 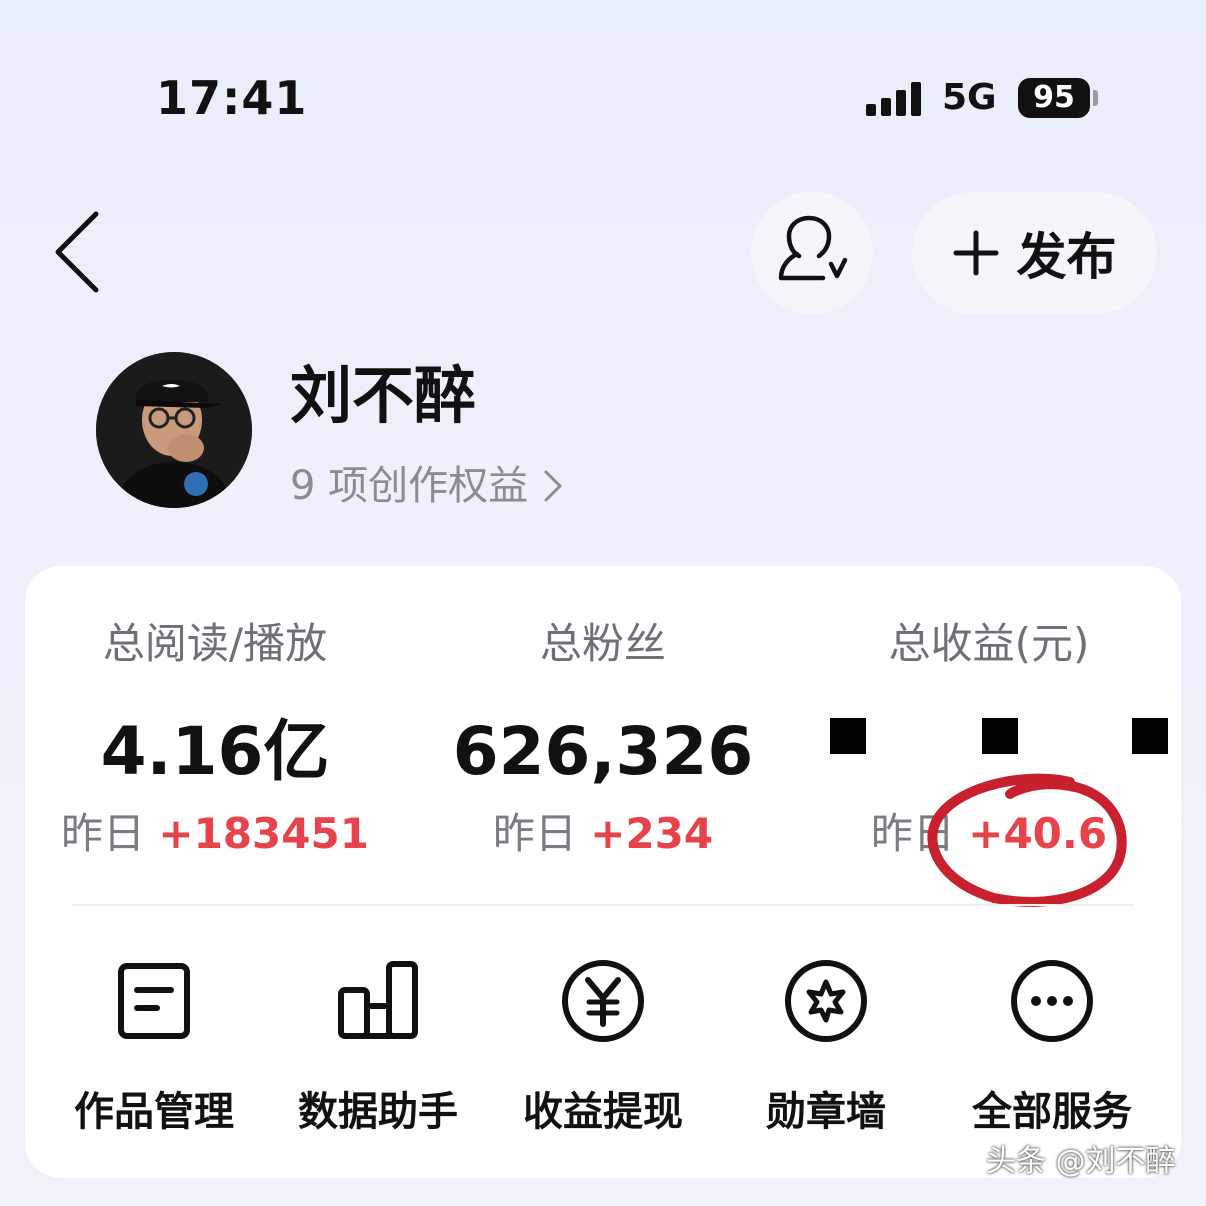 I want to click on avatar-image, so click(x=174, y=430).